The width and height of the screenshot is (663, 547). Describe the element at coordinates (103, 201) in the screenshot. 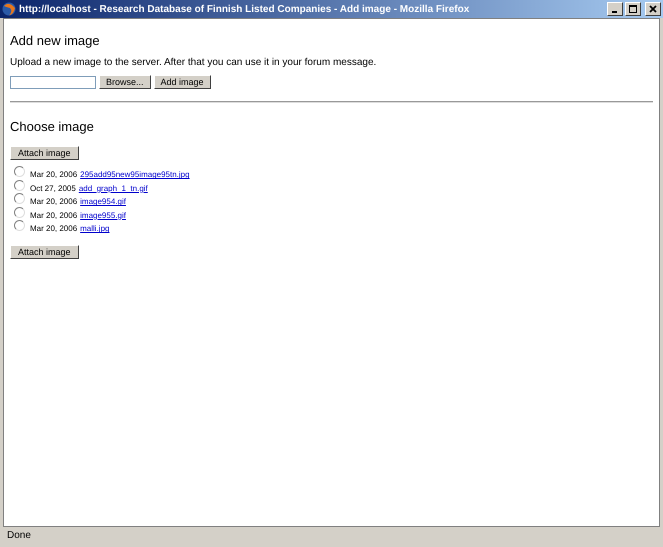

I see `image-file-link: image954.gif` at that location.